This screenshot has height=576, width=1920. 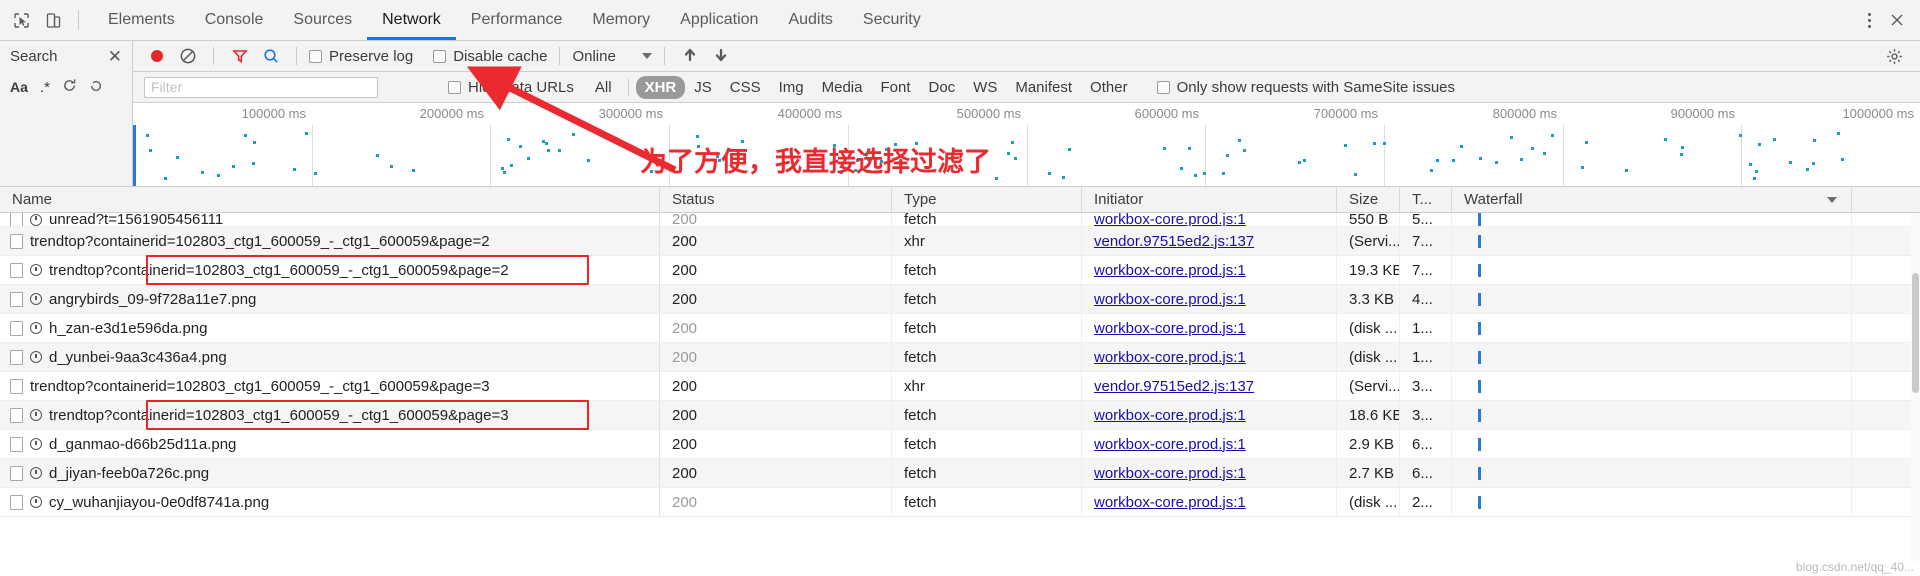 What do you see at coordinates (895, 87) in the screenshot?
I see `filter-type-font: Font` at bounding box center [895, 87].